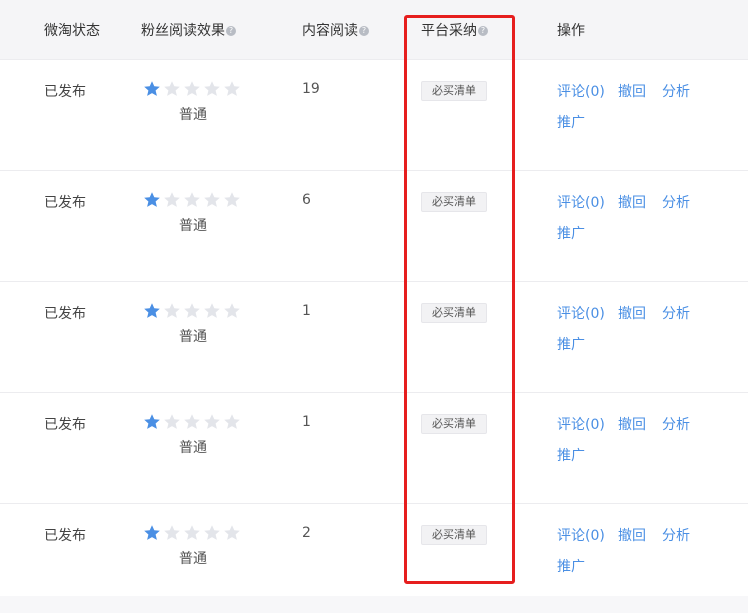 Image resolution: width=748 pixels, height=613 pixels. What do you see at coordinates (311, 89) in the screenshot?
I see `content-read-count: 19` at bounding box center [311, 89].